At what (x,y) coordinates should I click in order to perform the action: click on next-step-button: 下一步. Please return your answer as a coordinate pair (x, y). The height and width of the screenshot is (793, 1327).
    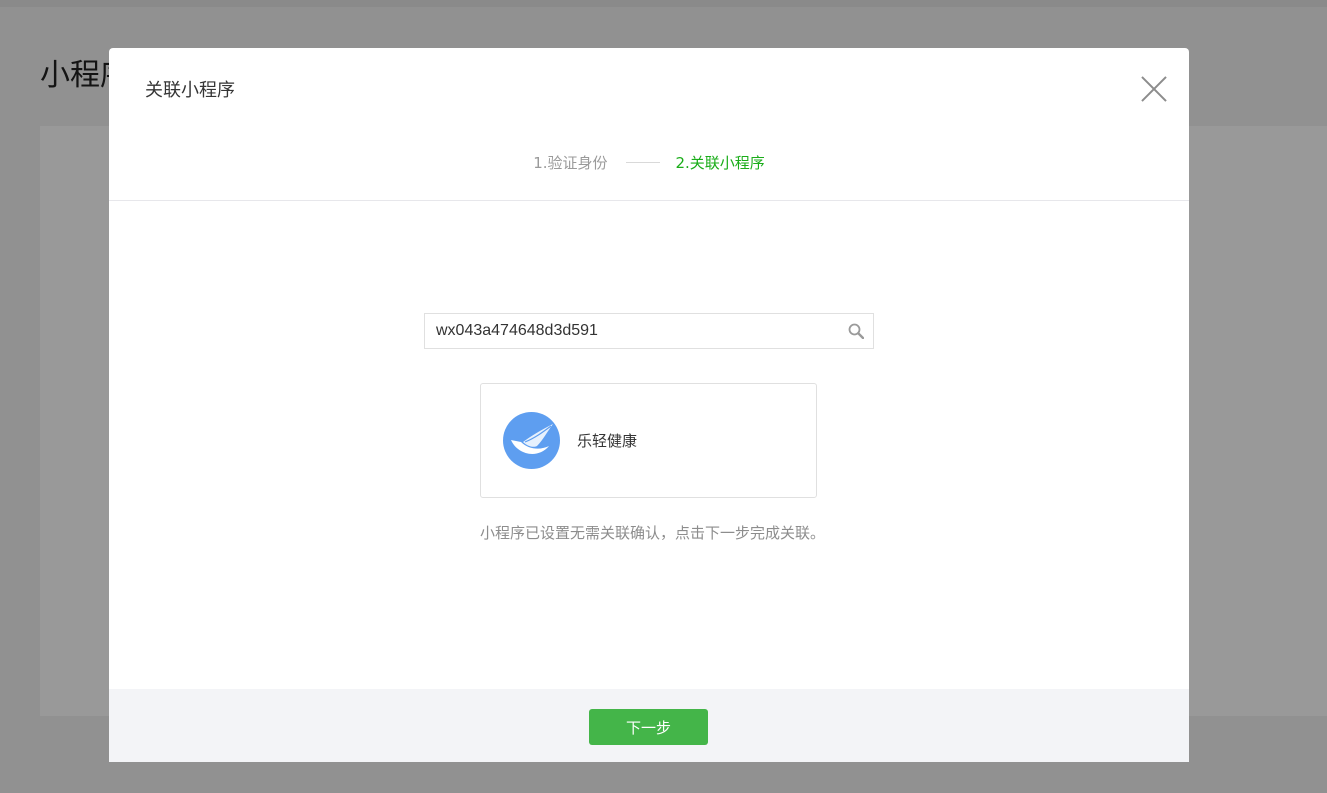
    Looking at the image, I should click on (648, 727).